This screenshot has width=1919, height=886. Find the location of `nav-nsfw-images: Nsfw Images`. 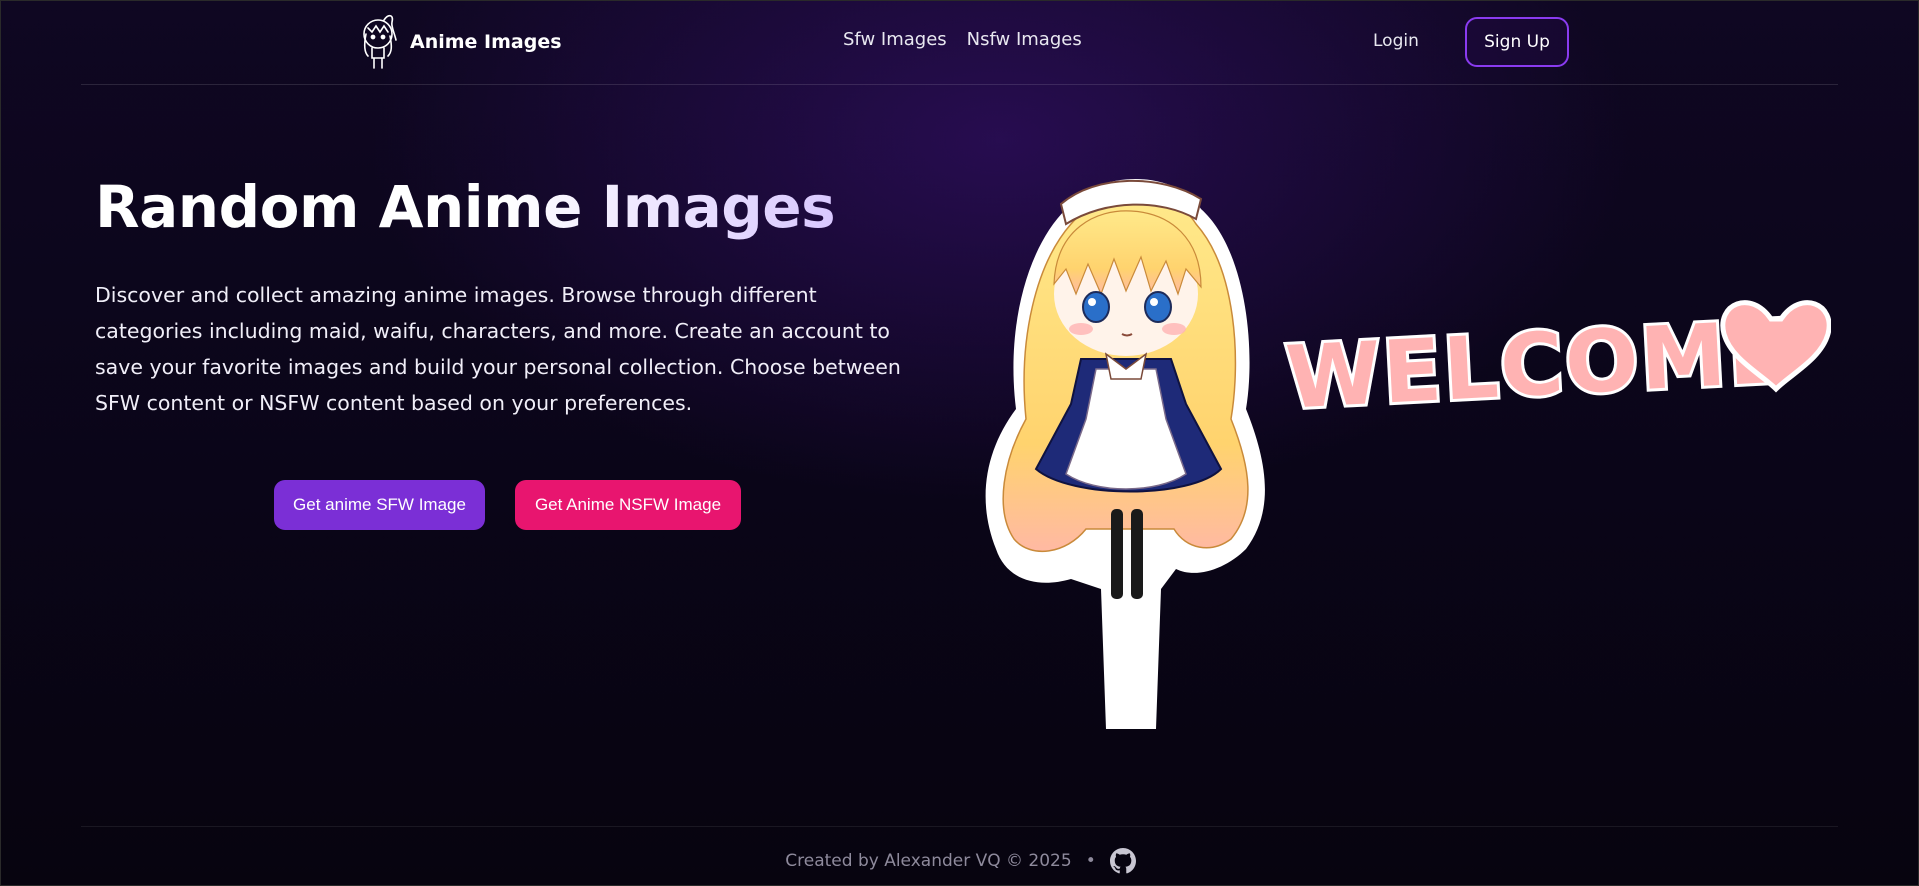

nav-nsfw-images: Nsfw Images is located at coordinates (1024, 39).